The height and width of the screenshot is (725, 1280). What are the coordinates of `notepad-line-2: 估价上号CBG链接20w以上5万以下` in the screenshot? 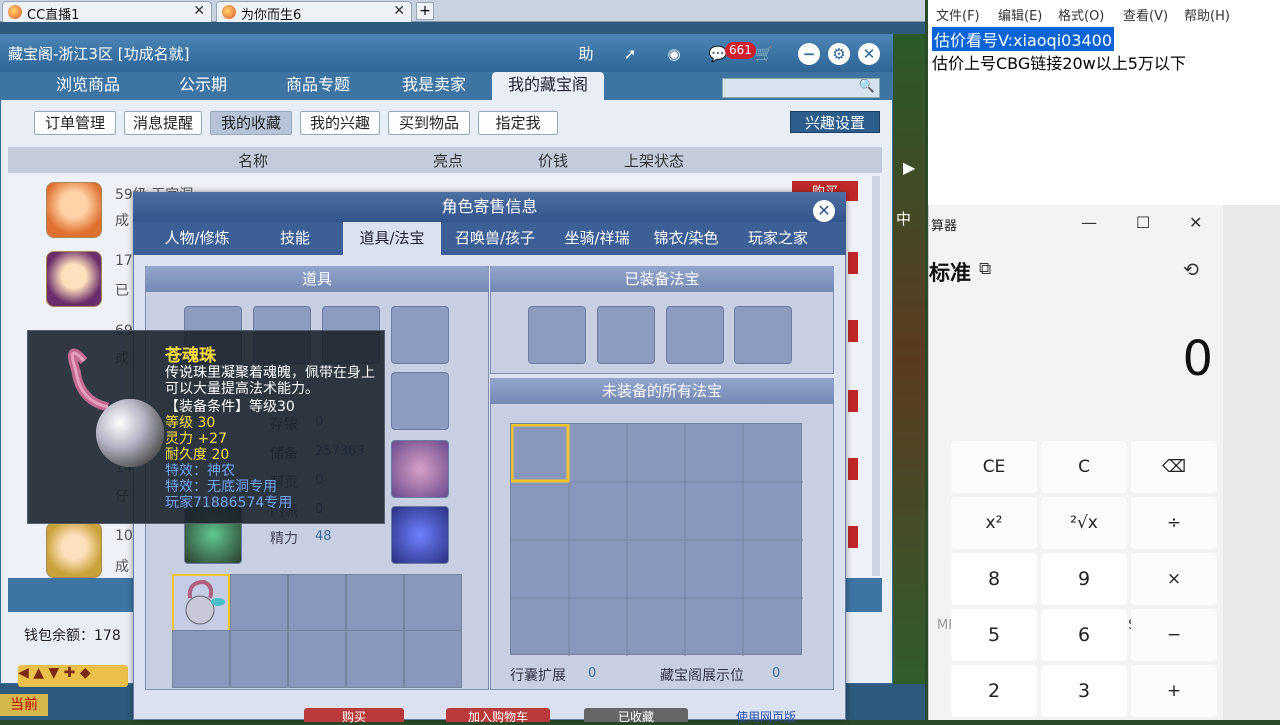 It's located at (1059, 62).